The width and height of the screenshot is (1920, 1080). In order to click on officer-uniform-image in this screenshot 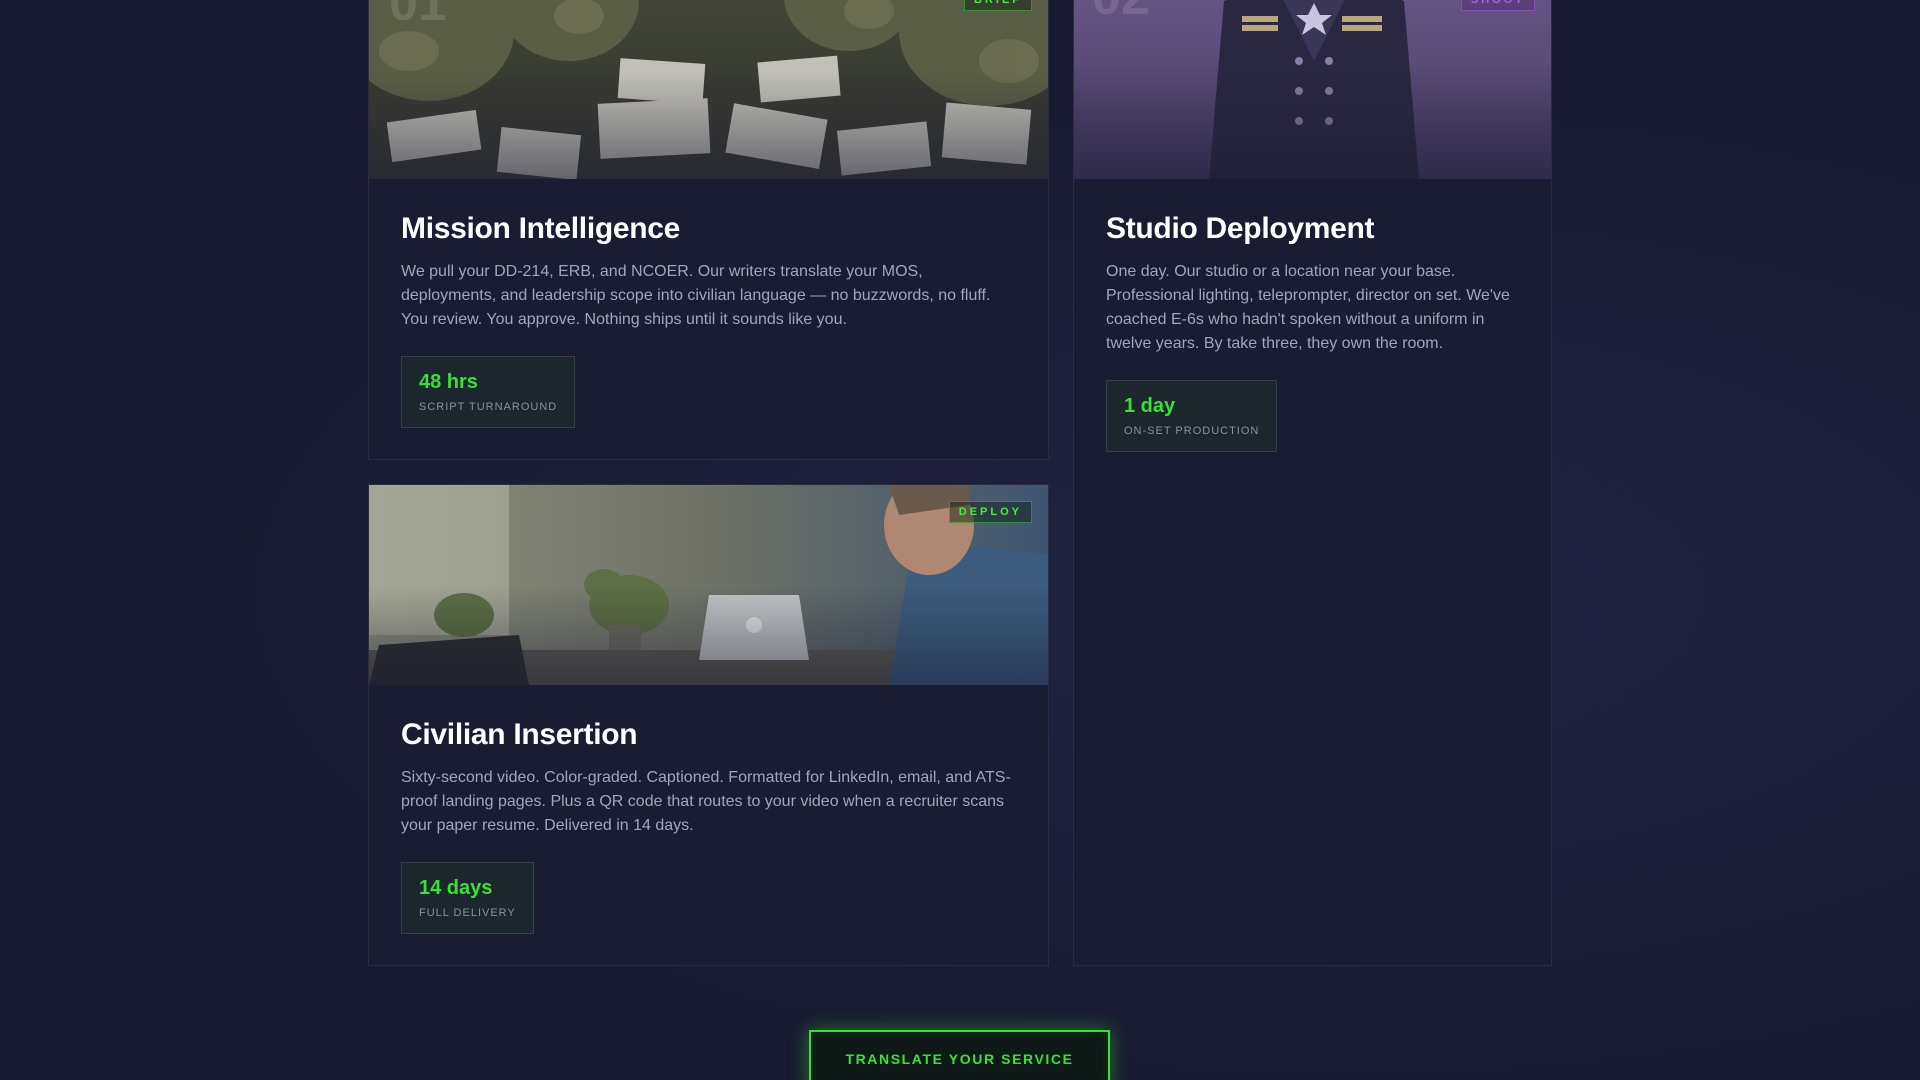, I will do `click(1312, 89)`.